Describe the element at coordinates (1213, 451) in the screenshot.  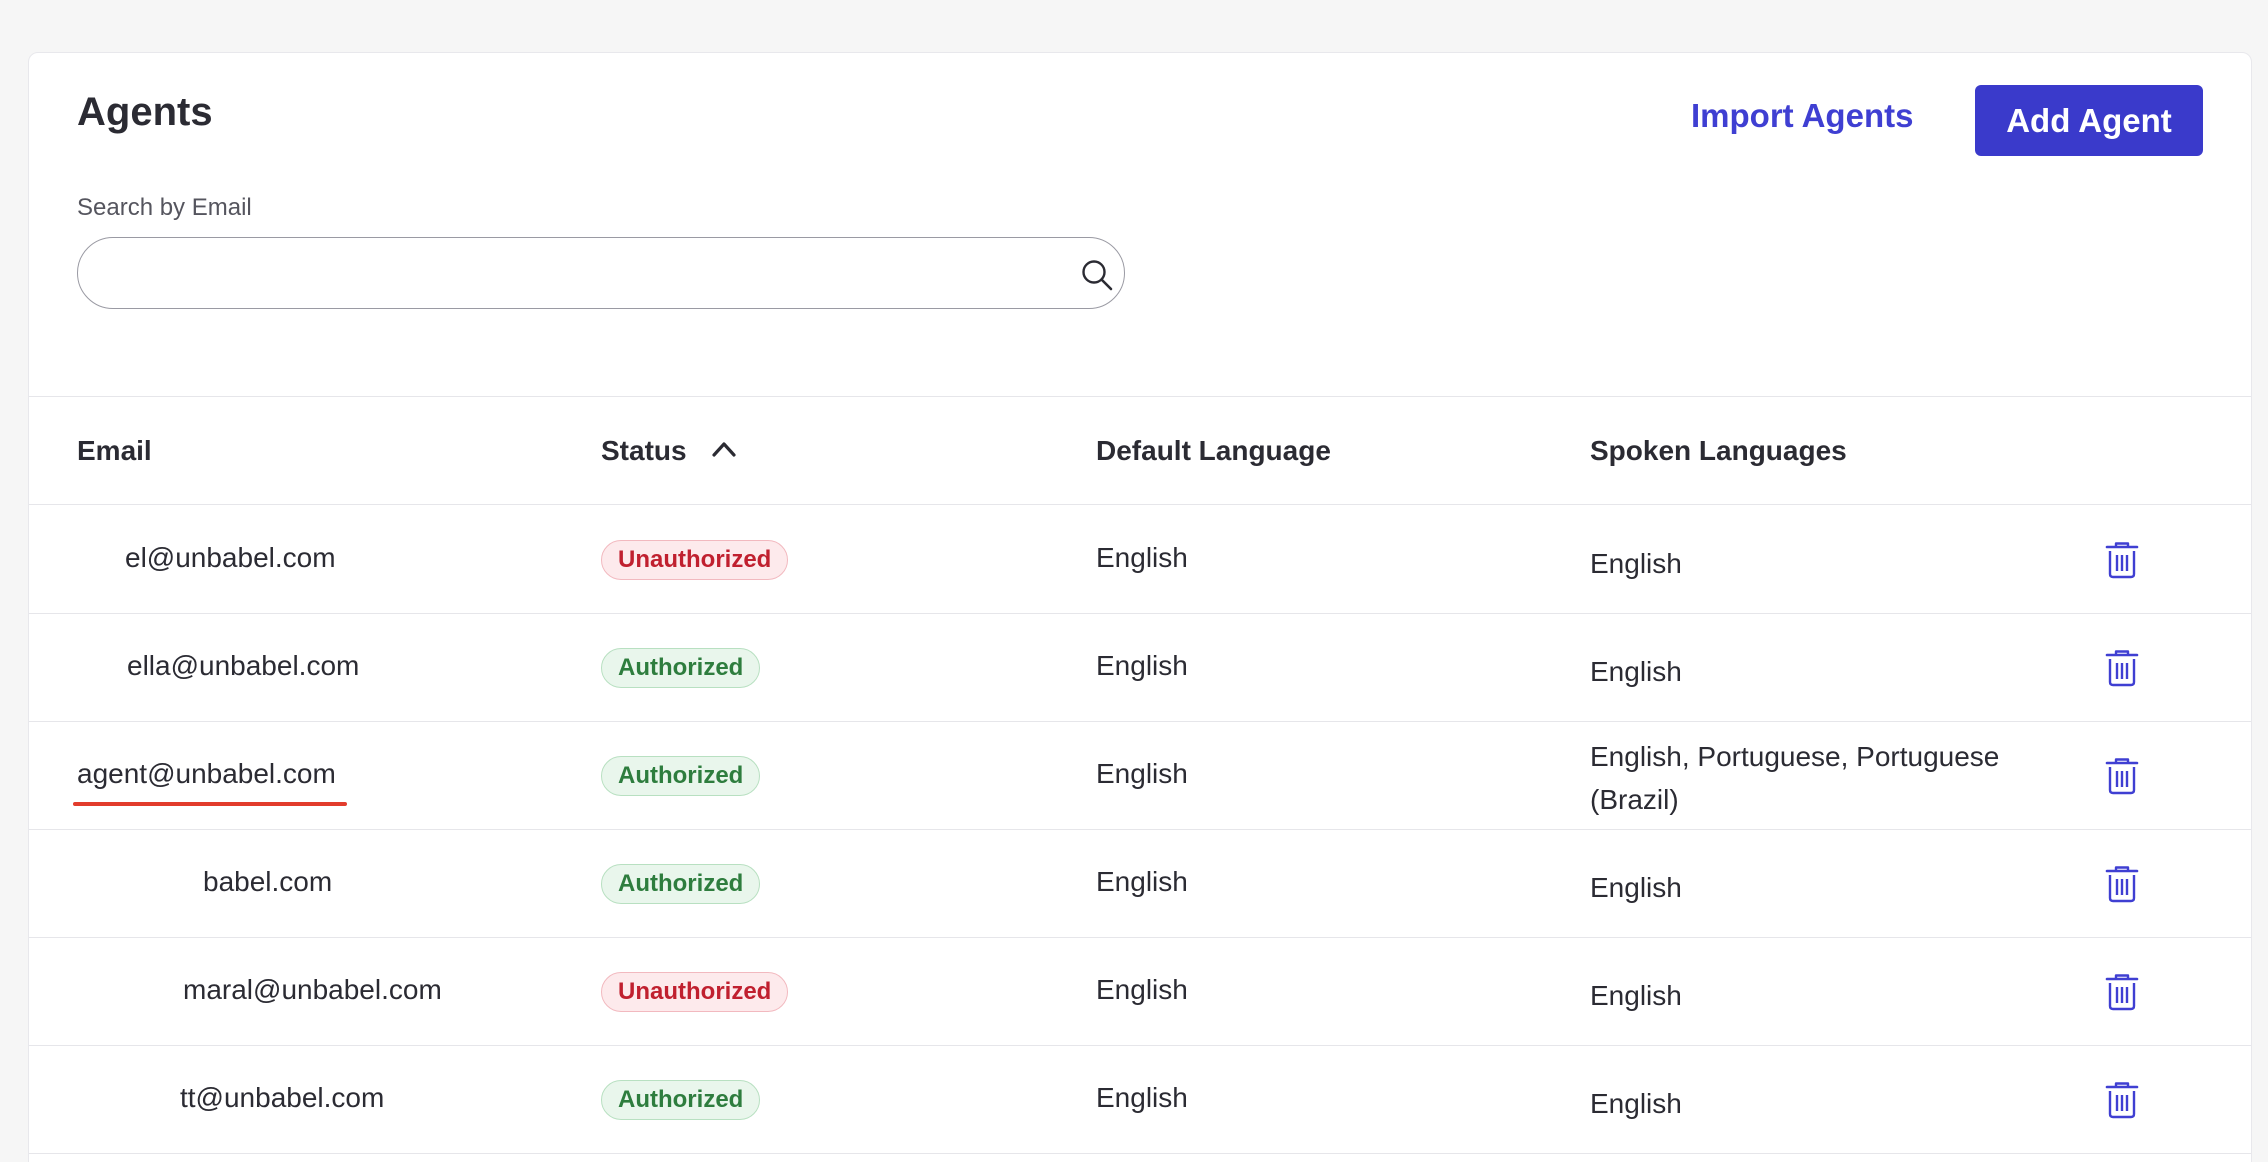
I see `column-header-default-language: Default Language` at that location.